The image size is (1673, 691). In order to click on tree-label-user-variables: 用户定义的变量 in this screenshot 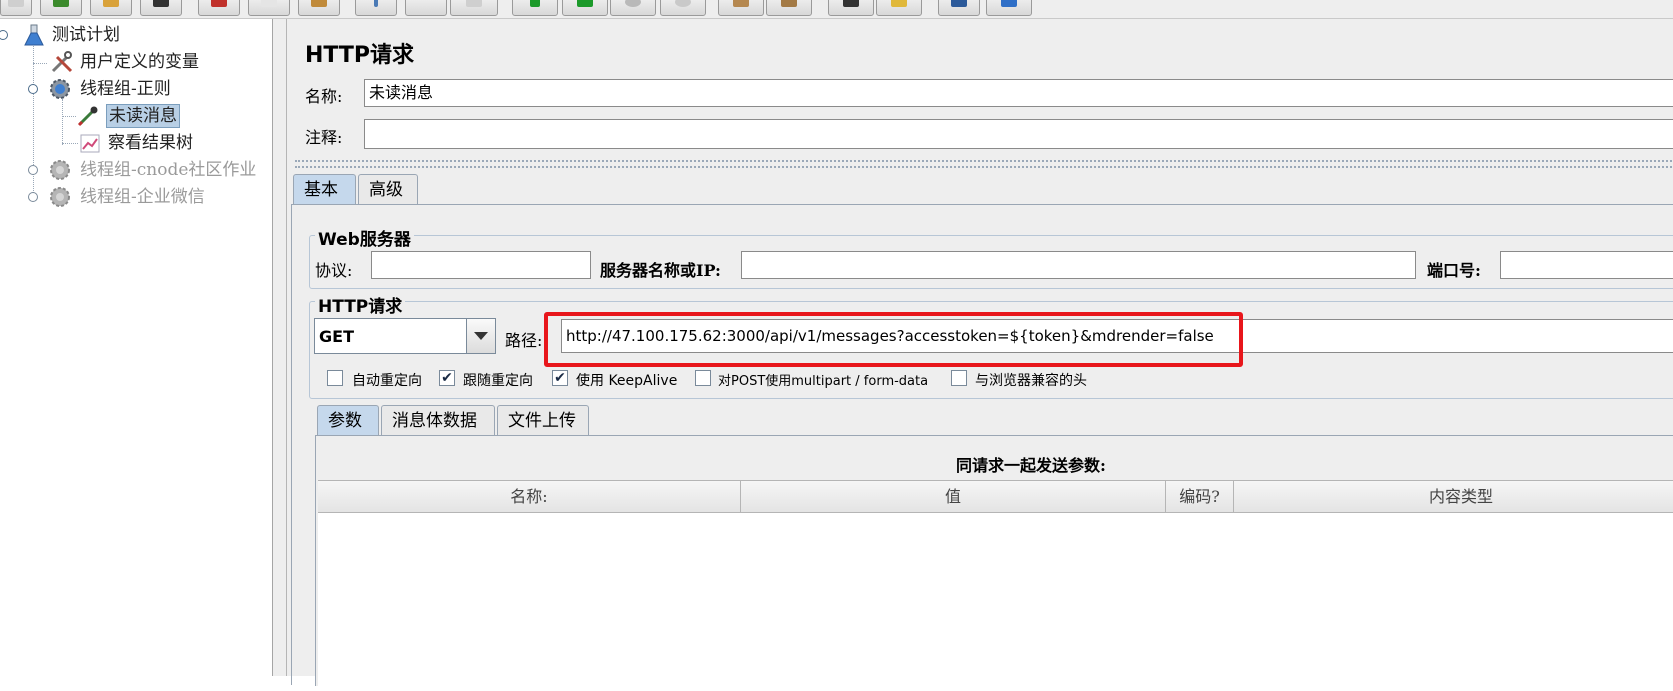, I will do `click(139, 62)`.